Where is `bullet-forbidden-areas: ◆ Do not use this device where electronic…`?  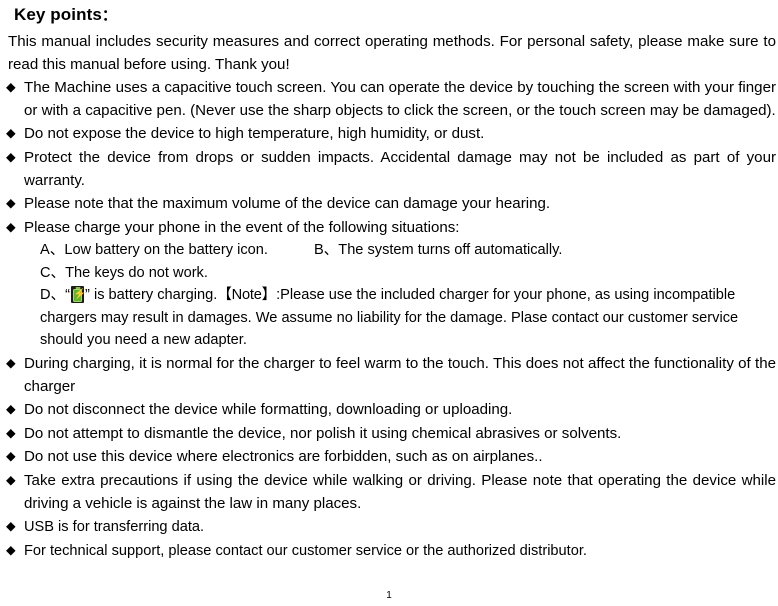
bullet-forbidden-areas: ◆ Do not use this device where electronic… is located at coordinates (391, 457).